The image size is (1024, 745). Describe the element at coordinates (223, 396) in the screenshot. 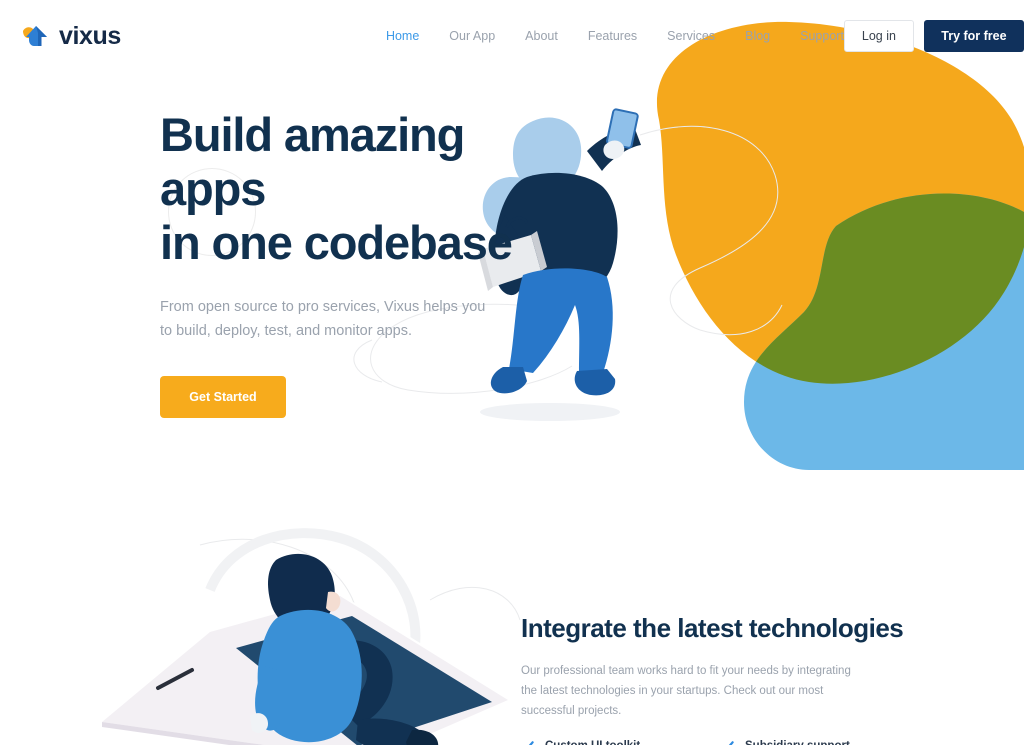

I see `get-started-button: Get Started` at that location.